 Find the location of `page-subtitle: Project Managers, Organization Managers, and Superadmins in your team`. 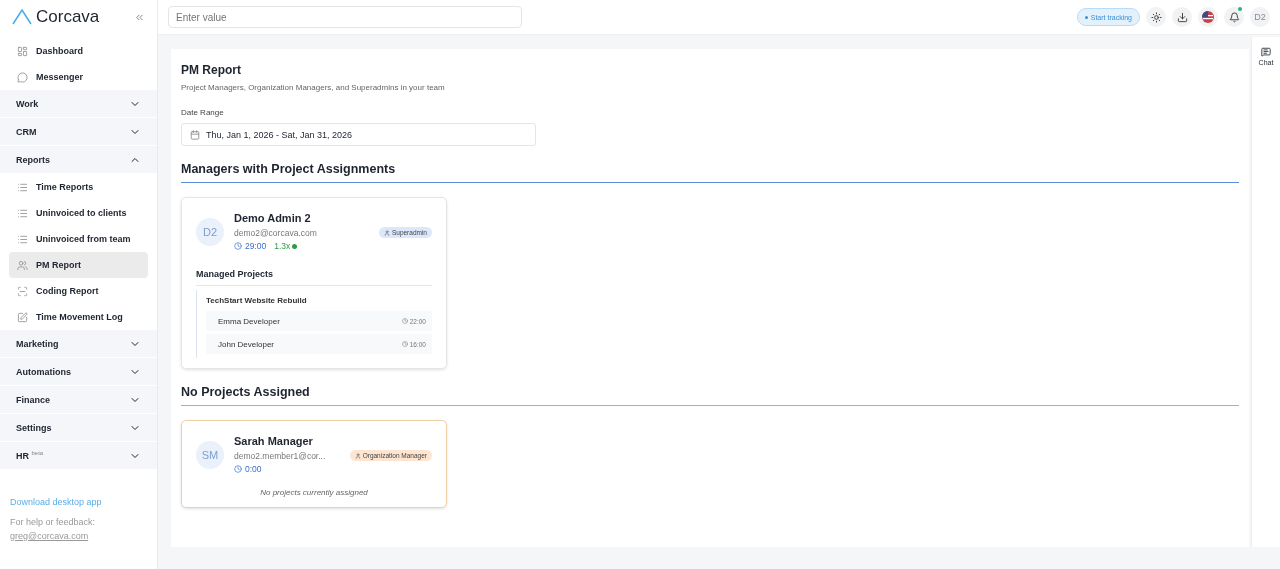

page-subtitle: Project Managers, Organization Managers, and Superadmins in your team is located at coordinates (313, 87).